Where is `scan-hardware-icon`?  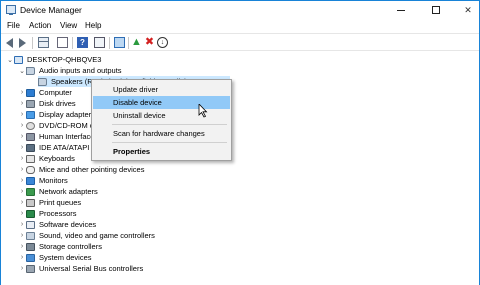
scan-hardware-icon is located at coordinates (119, 42).